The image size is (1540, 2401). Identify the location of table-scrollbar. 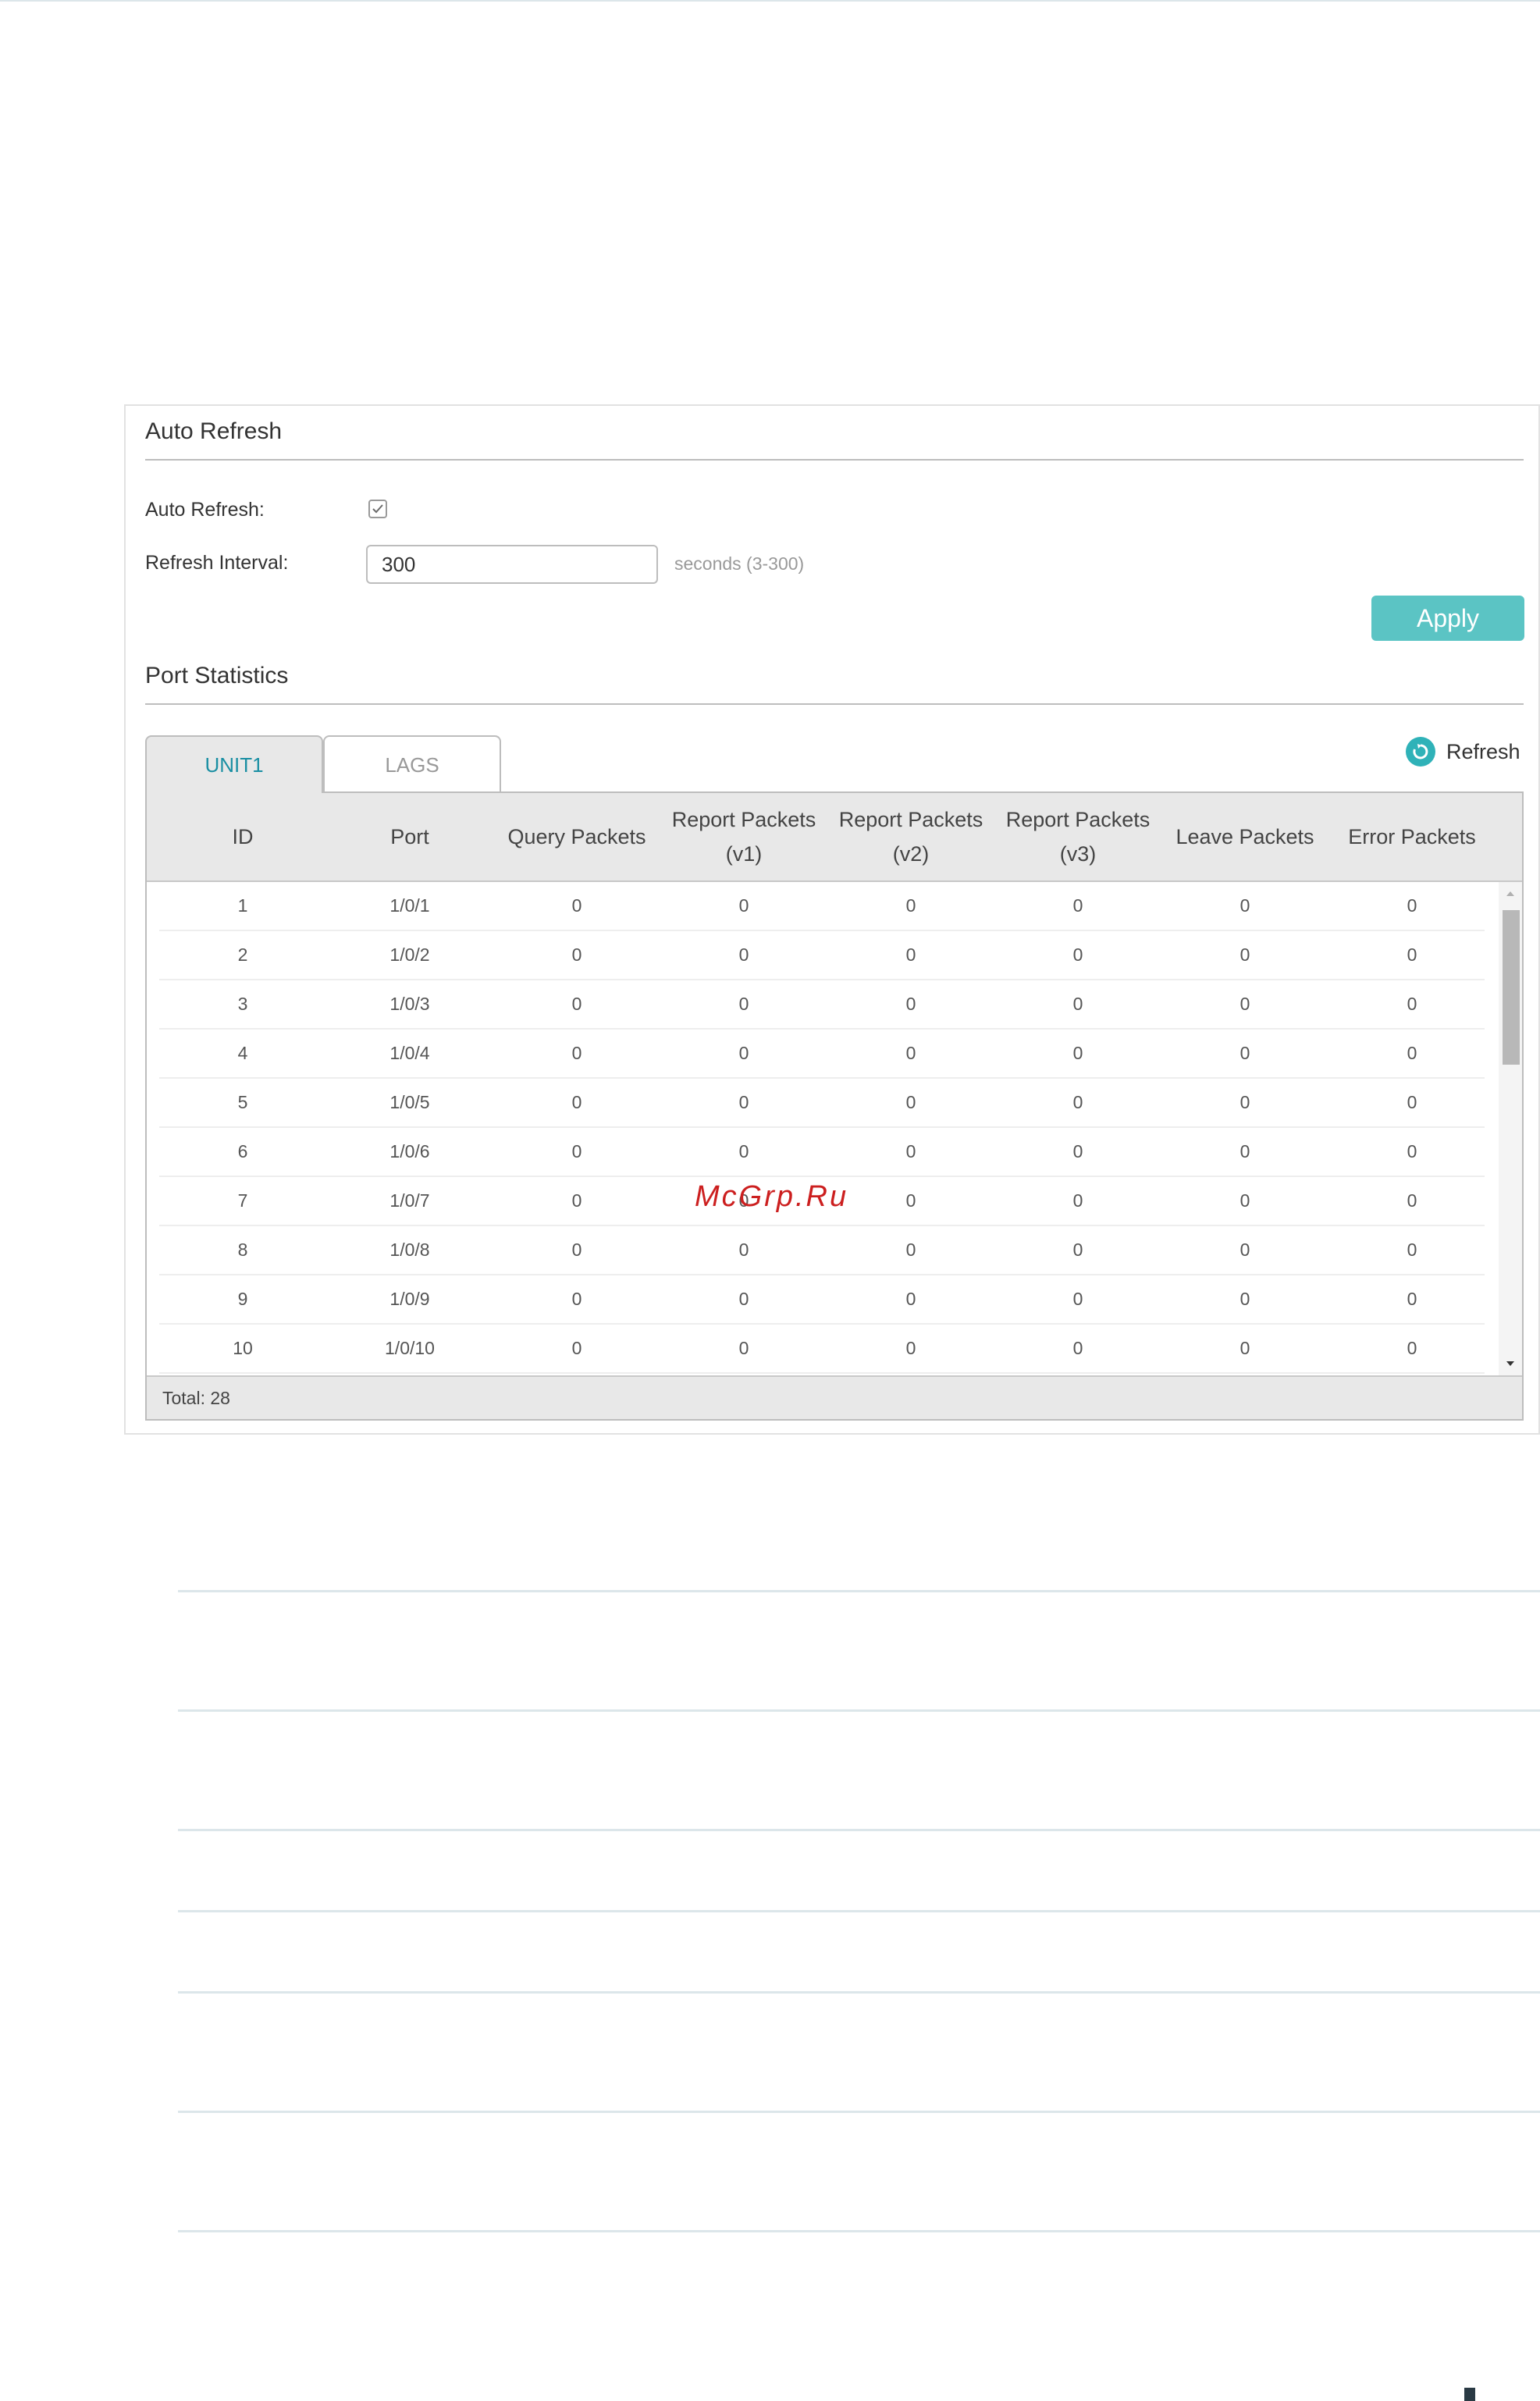
(1510, 1128).